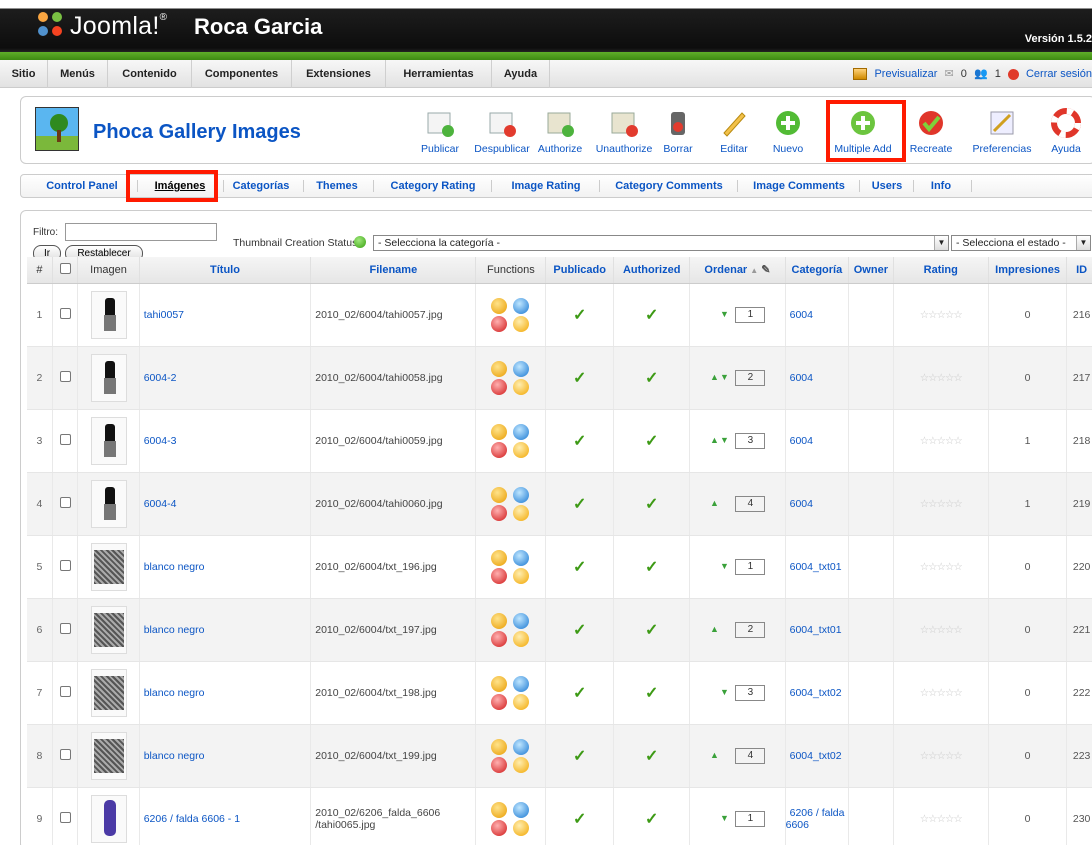  I want to click on help-button: Ayuda, so click(1066, 131).